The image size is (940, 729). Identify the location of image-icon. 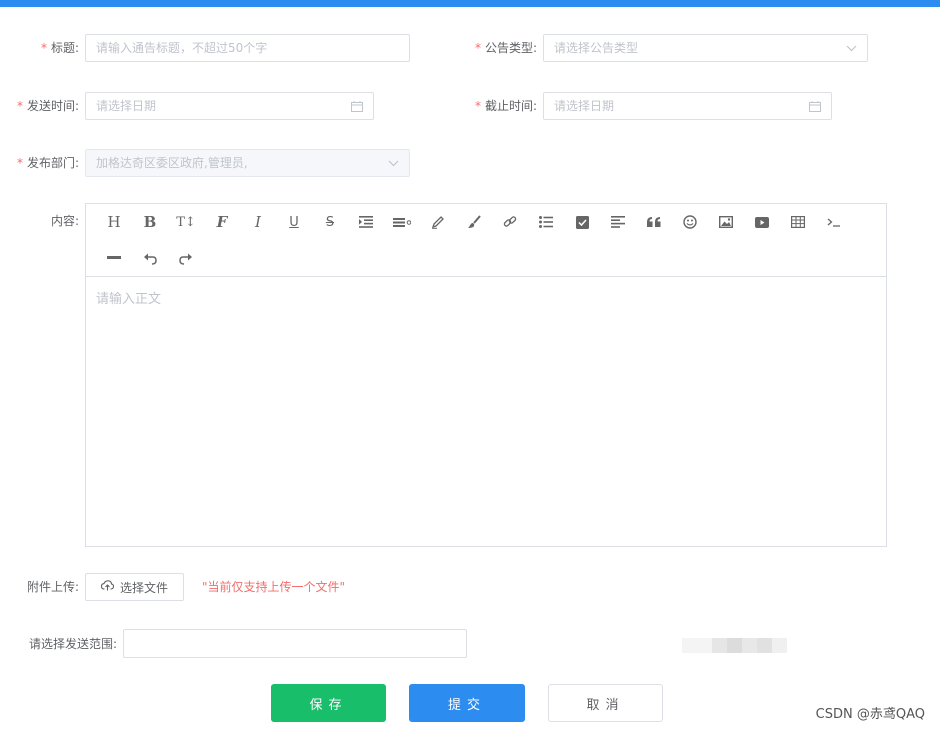
(726, 222).